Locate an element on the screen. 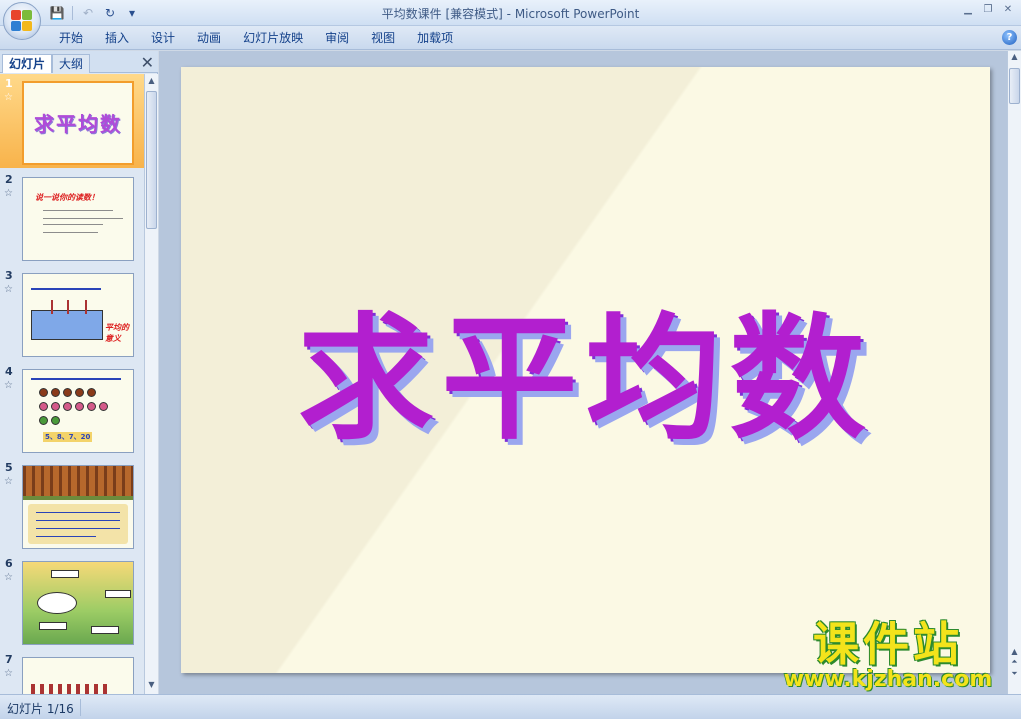  text-card is located at coordinates (78, 524).